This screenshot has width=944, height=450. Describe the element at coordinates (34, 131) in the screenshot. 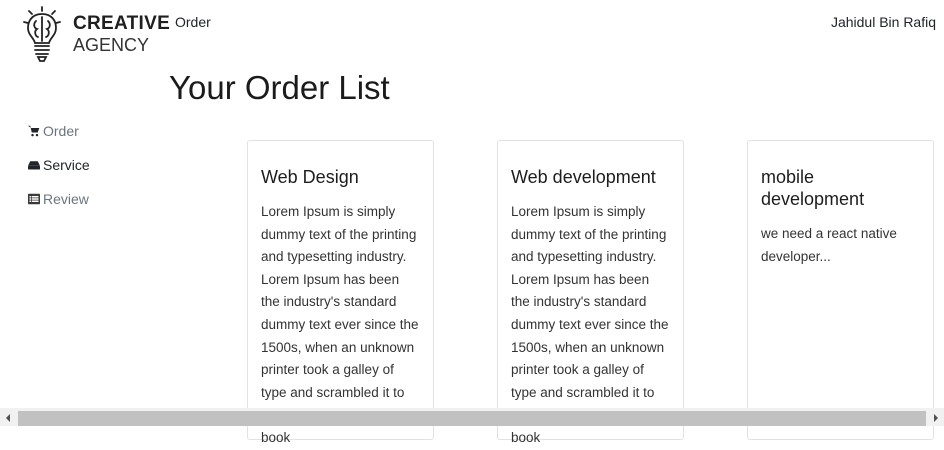

I see `cart-icon` at that location.